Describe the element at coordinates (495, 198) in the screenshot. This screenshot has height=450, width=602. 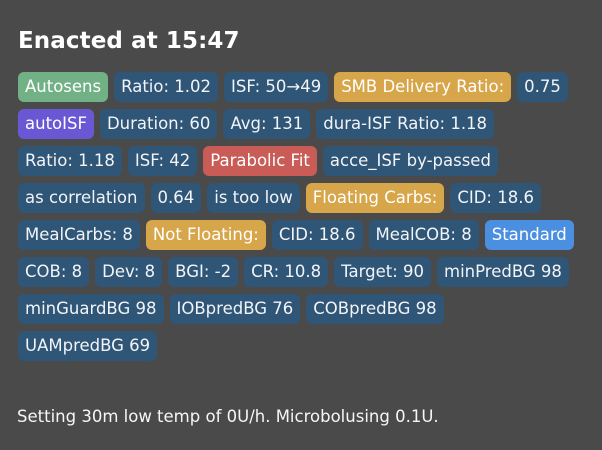
I see `tag-cid: CID: 18.6` at that location.